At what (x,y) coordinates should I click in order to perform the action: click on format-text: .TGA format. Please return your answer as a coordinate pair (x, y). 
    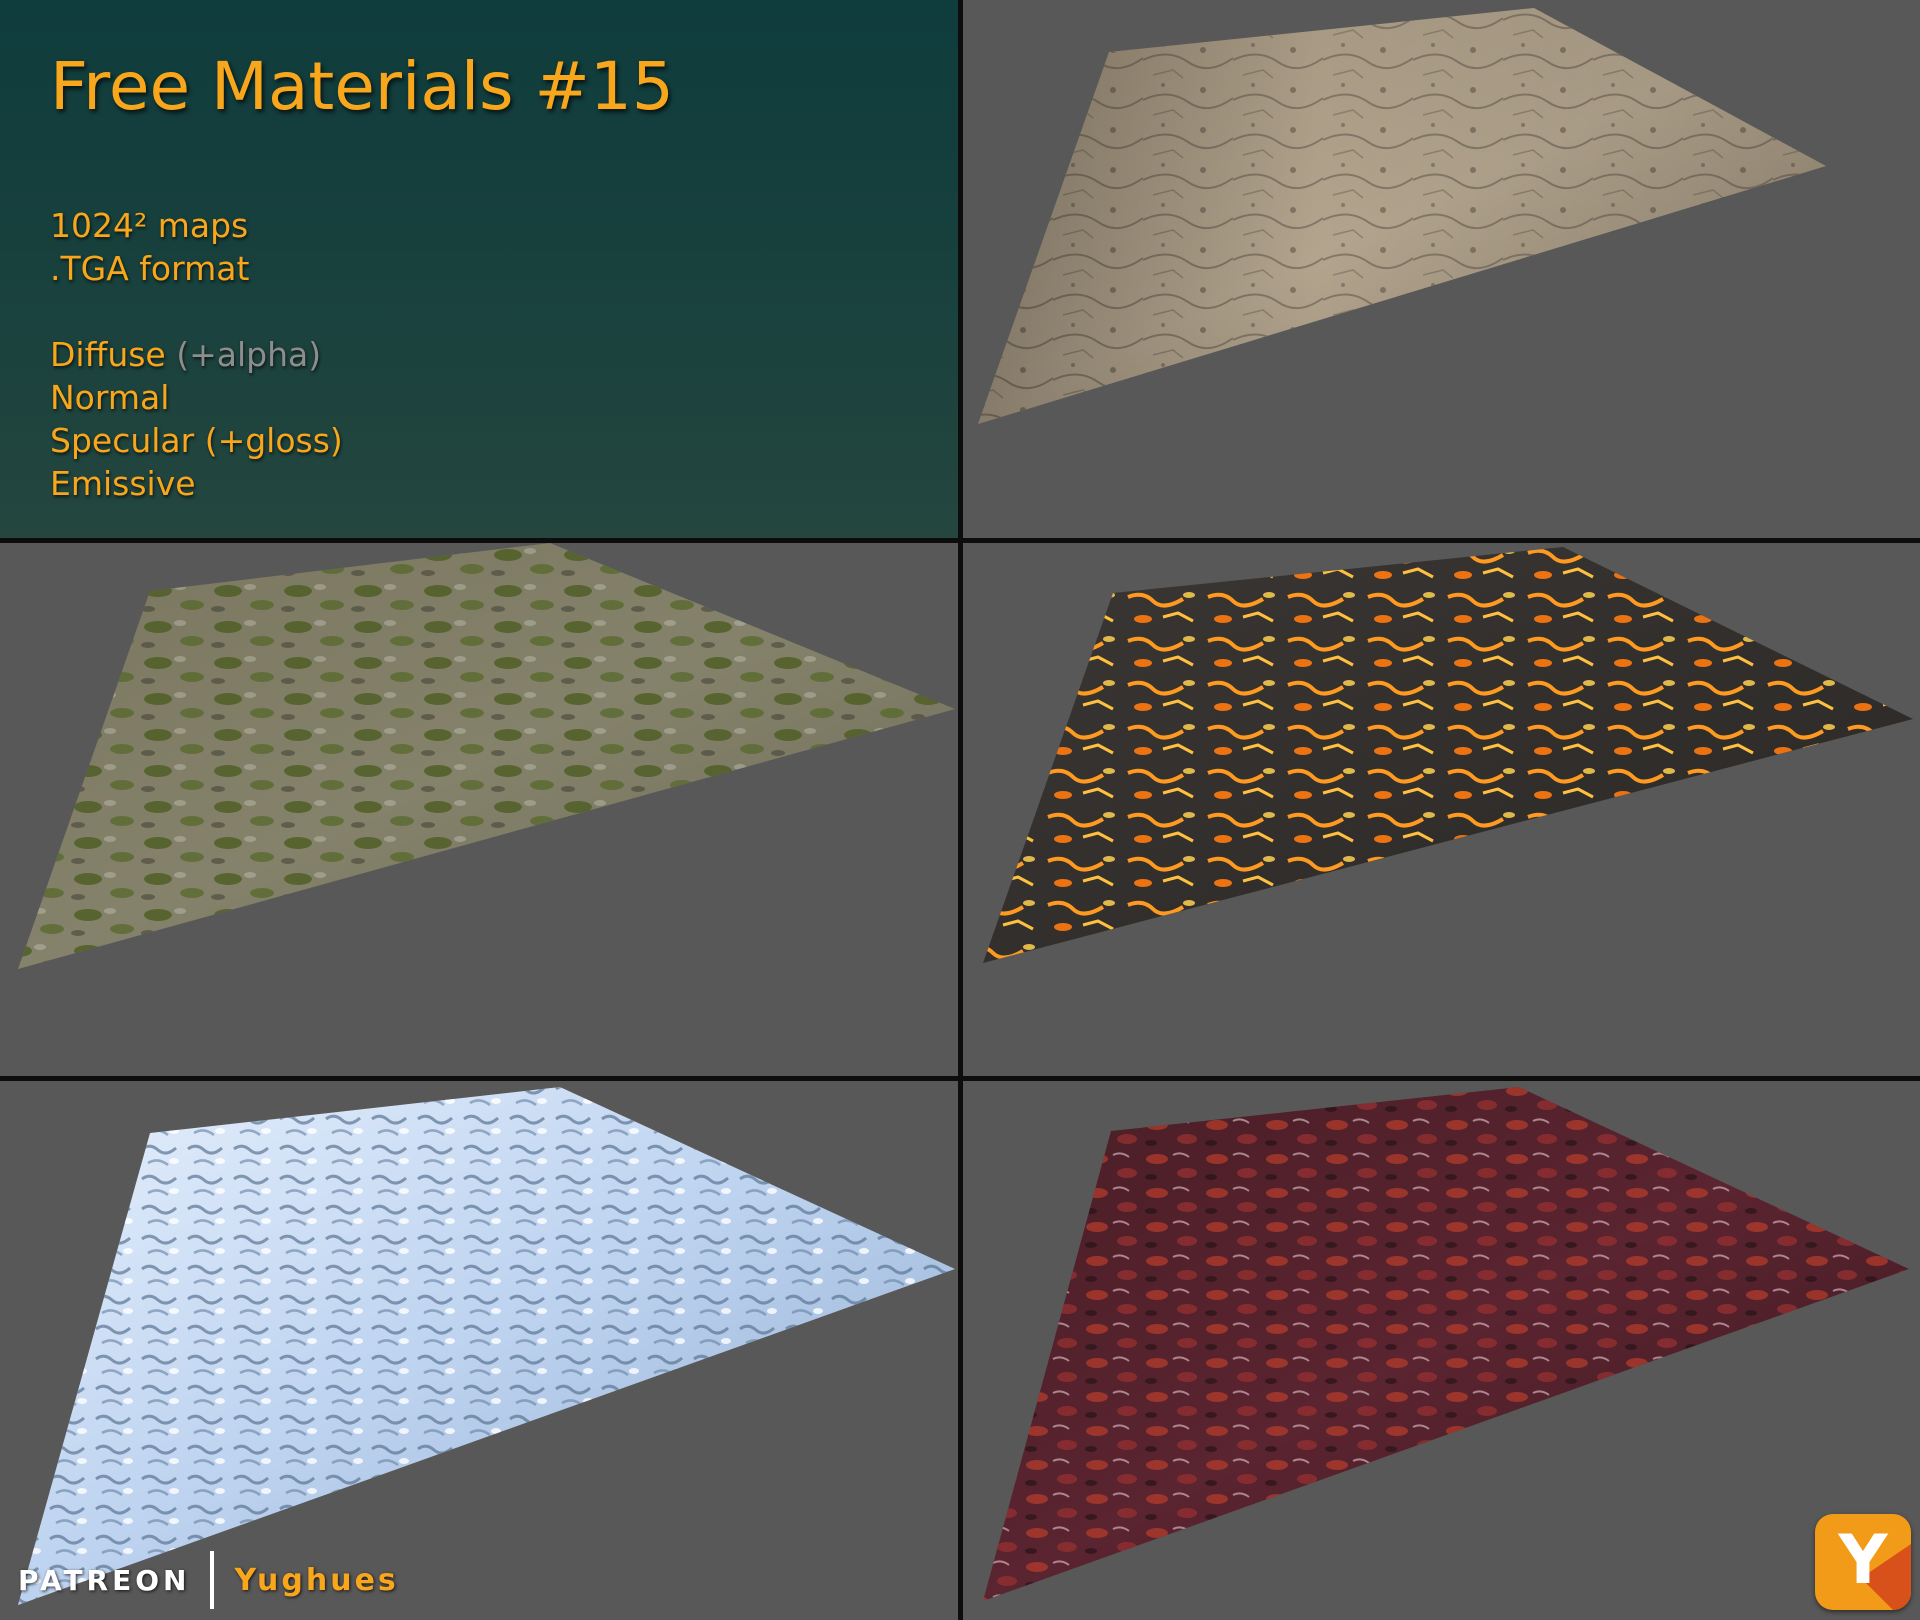
    Looking at the image, I should click on (150, 268).